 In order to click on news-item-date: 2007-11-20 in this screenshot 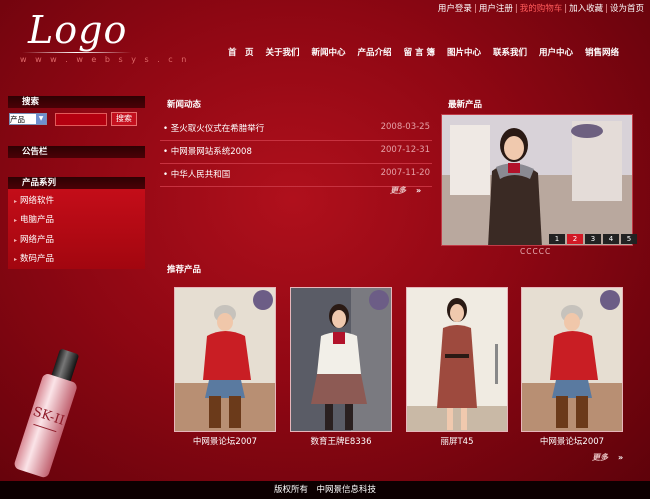, I will do `click(405, 173)`.